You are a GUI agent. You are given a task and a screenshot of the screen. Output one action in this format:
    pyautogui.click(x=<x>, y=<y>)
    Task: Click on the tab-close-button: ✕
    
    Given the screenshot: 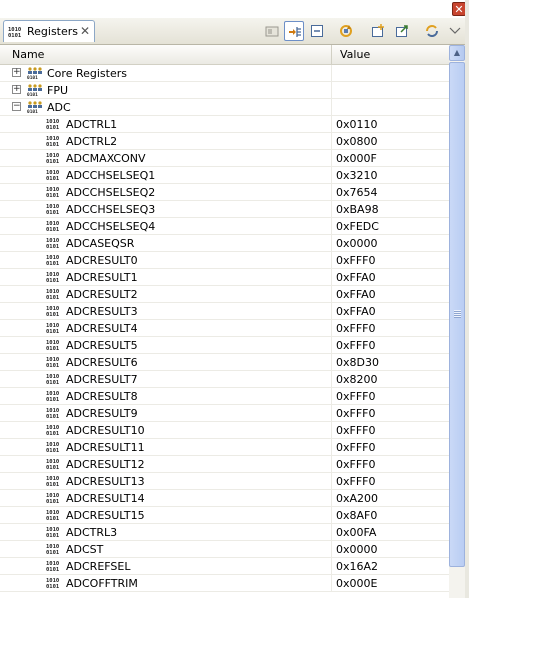 What is the action you would take?
    pyautogui.click(x=85, y=31)
    